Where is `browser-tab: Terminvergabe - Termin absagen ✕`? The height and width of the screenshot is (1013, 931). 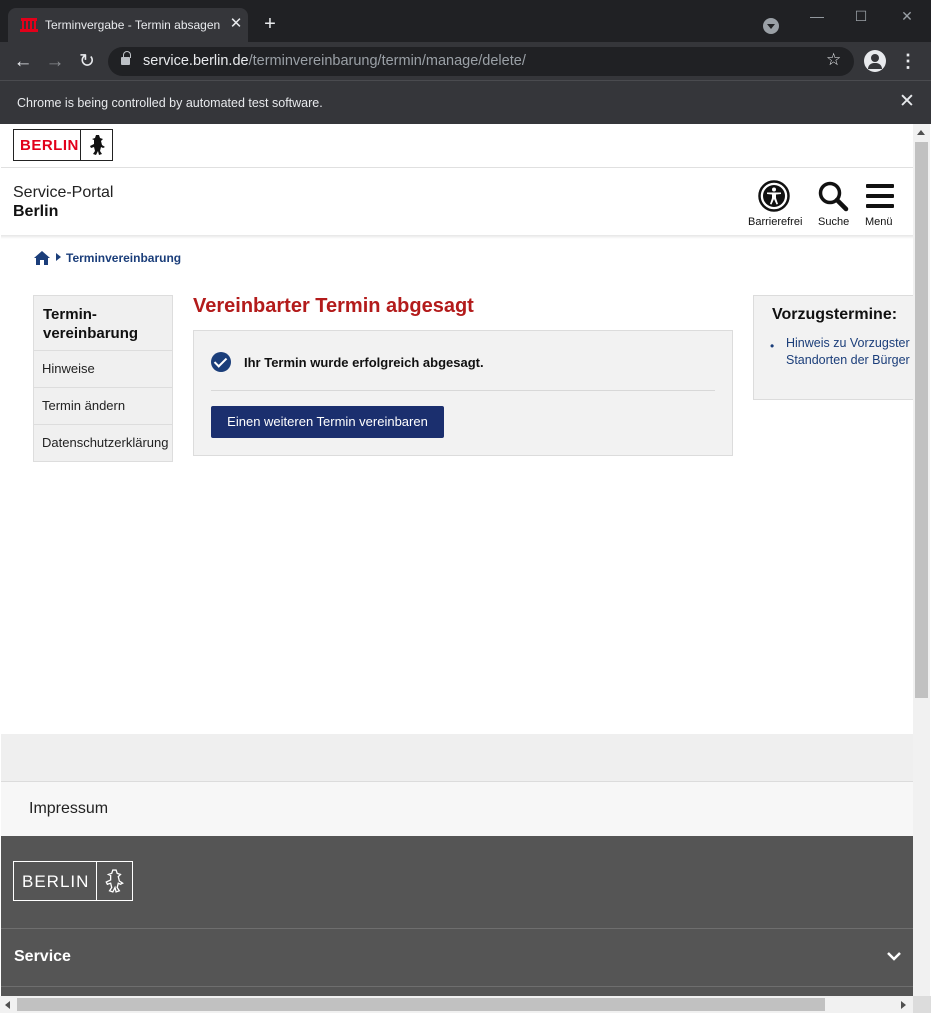 browser-tab: Terminvergabe - Termin absagen ✕ is located at coordinates (128, 25).